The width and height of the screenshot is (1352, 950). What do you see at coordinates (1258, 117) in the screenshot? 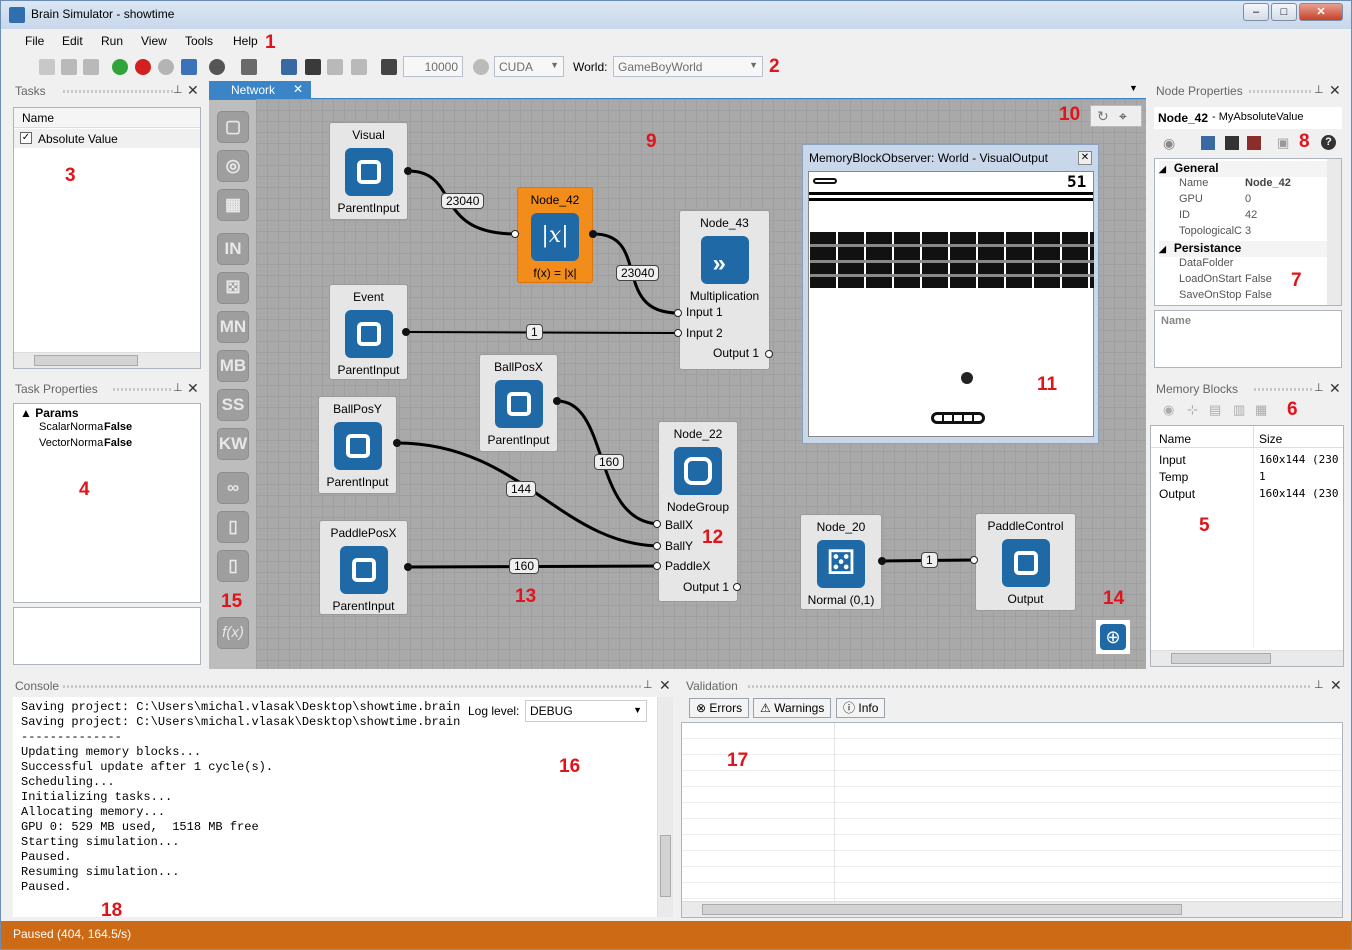
I see `selected-type: - MyAbsoluteValue` at bounding box center [1258, 117].